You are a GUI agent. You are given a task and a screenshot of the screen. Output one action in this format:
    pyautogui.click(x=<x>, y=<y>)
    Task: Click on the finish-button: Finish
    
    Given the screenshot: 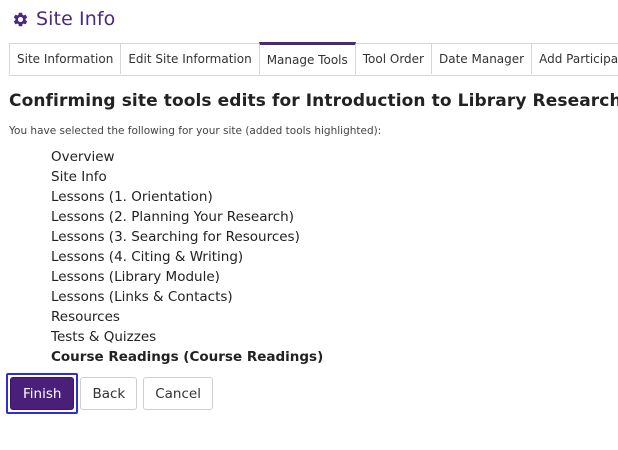 What is the action you would take?
    pyautogui.click(x=42, y=393)
    